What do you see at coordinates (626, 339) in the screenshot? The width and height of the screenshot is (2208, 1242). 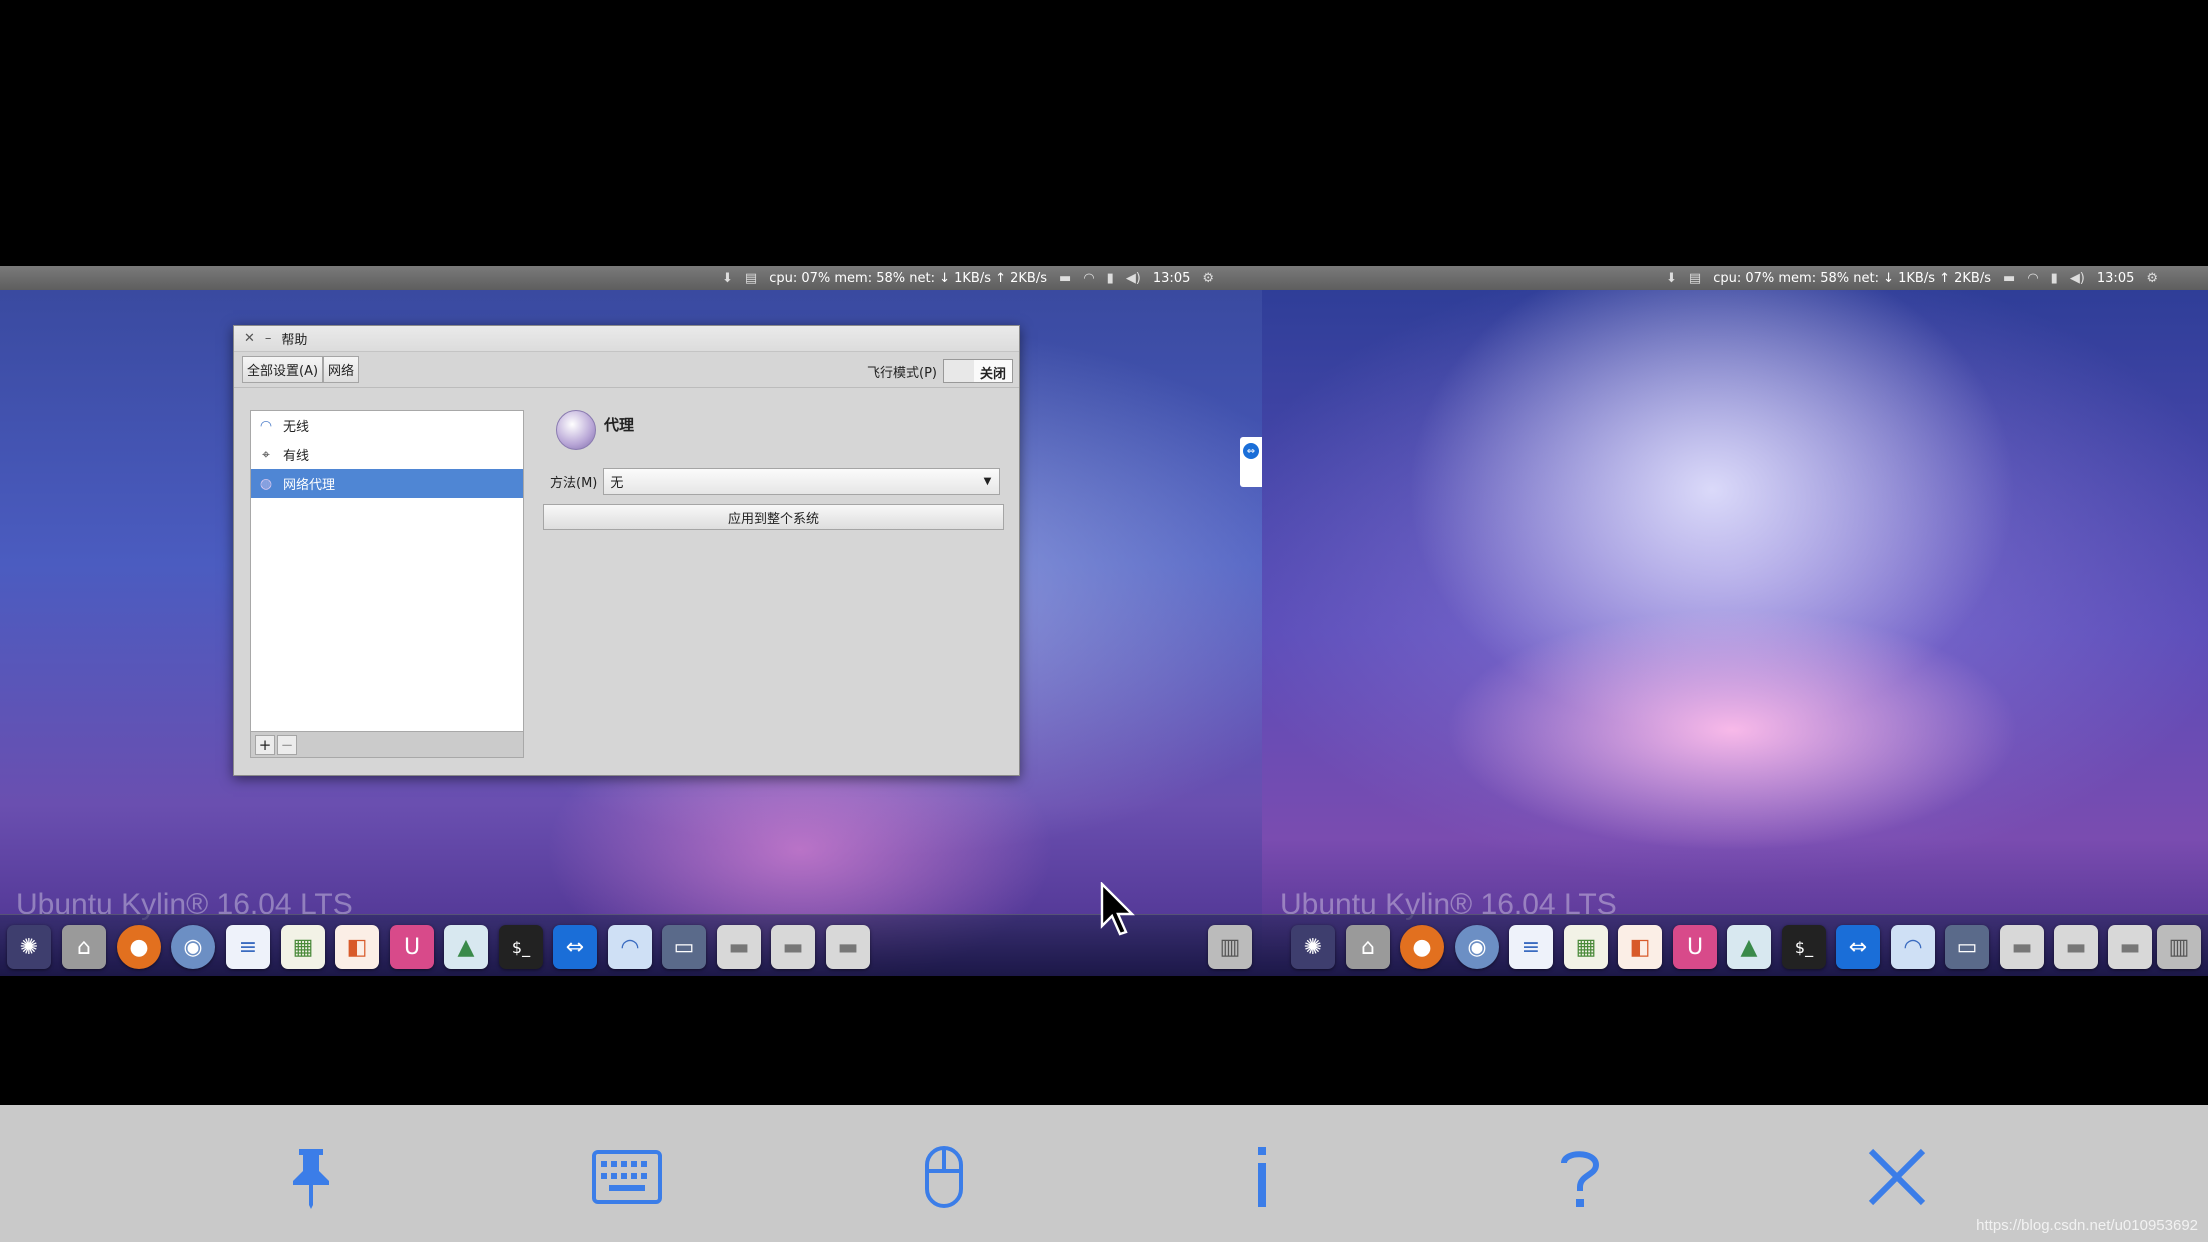 I see `dialog-titlebar: ✕ – 帮助` at bounding box center [626, 339].